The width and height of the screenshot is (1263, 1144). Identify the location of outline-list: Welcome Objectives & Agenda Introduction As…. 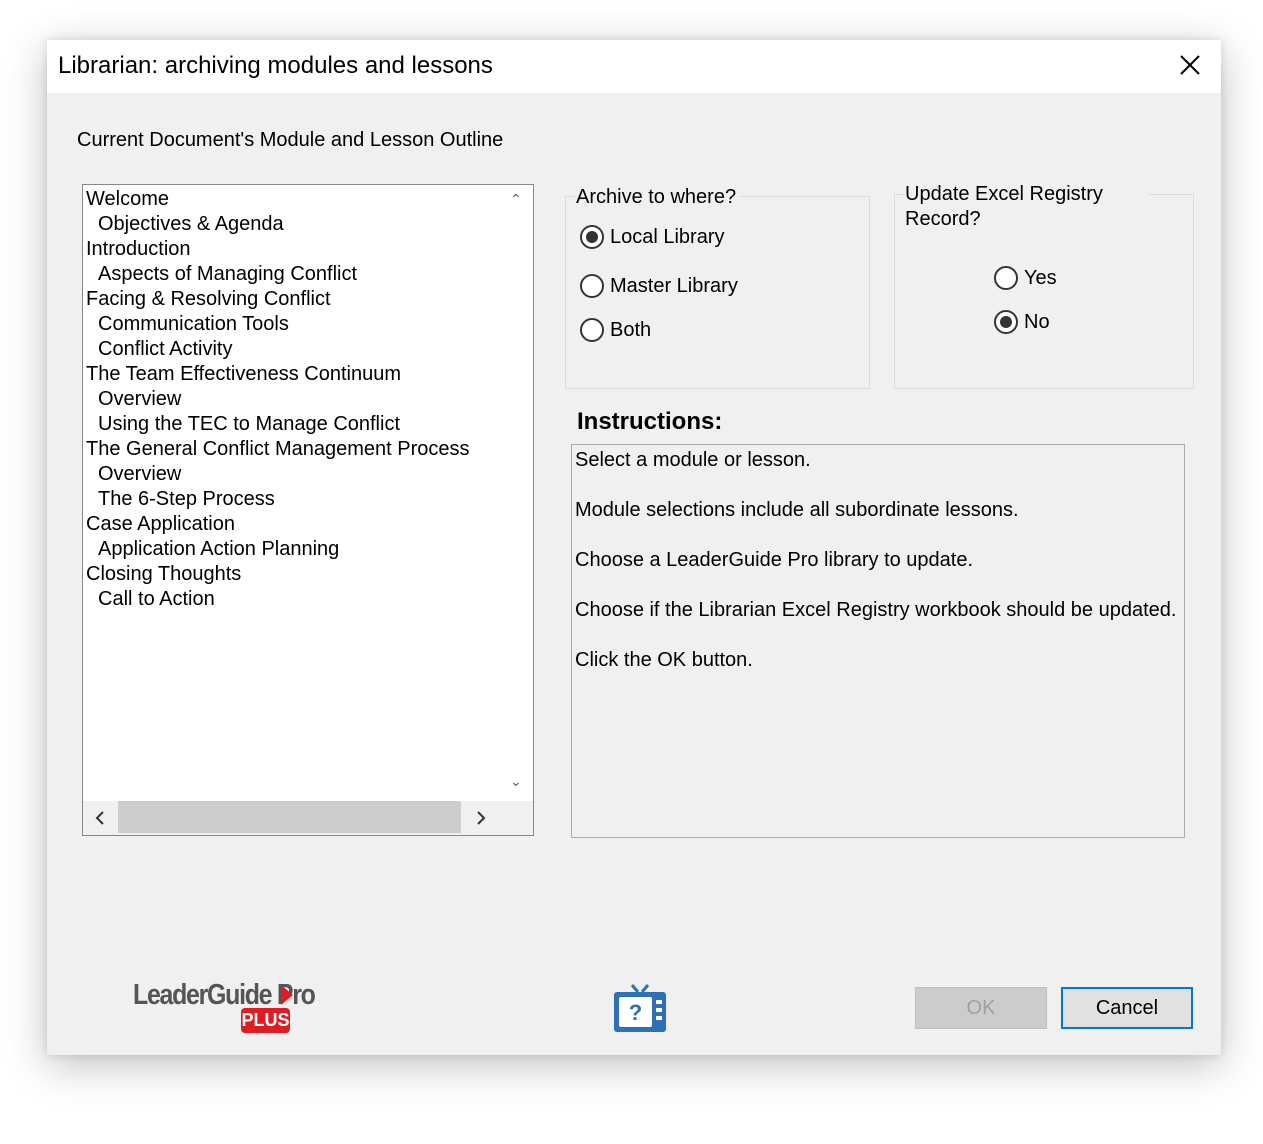
(292, 399).